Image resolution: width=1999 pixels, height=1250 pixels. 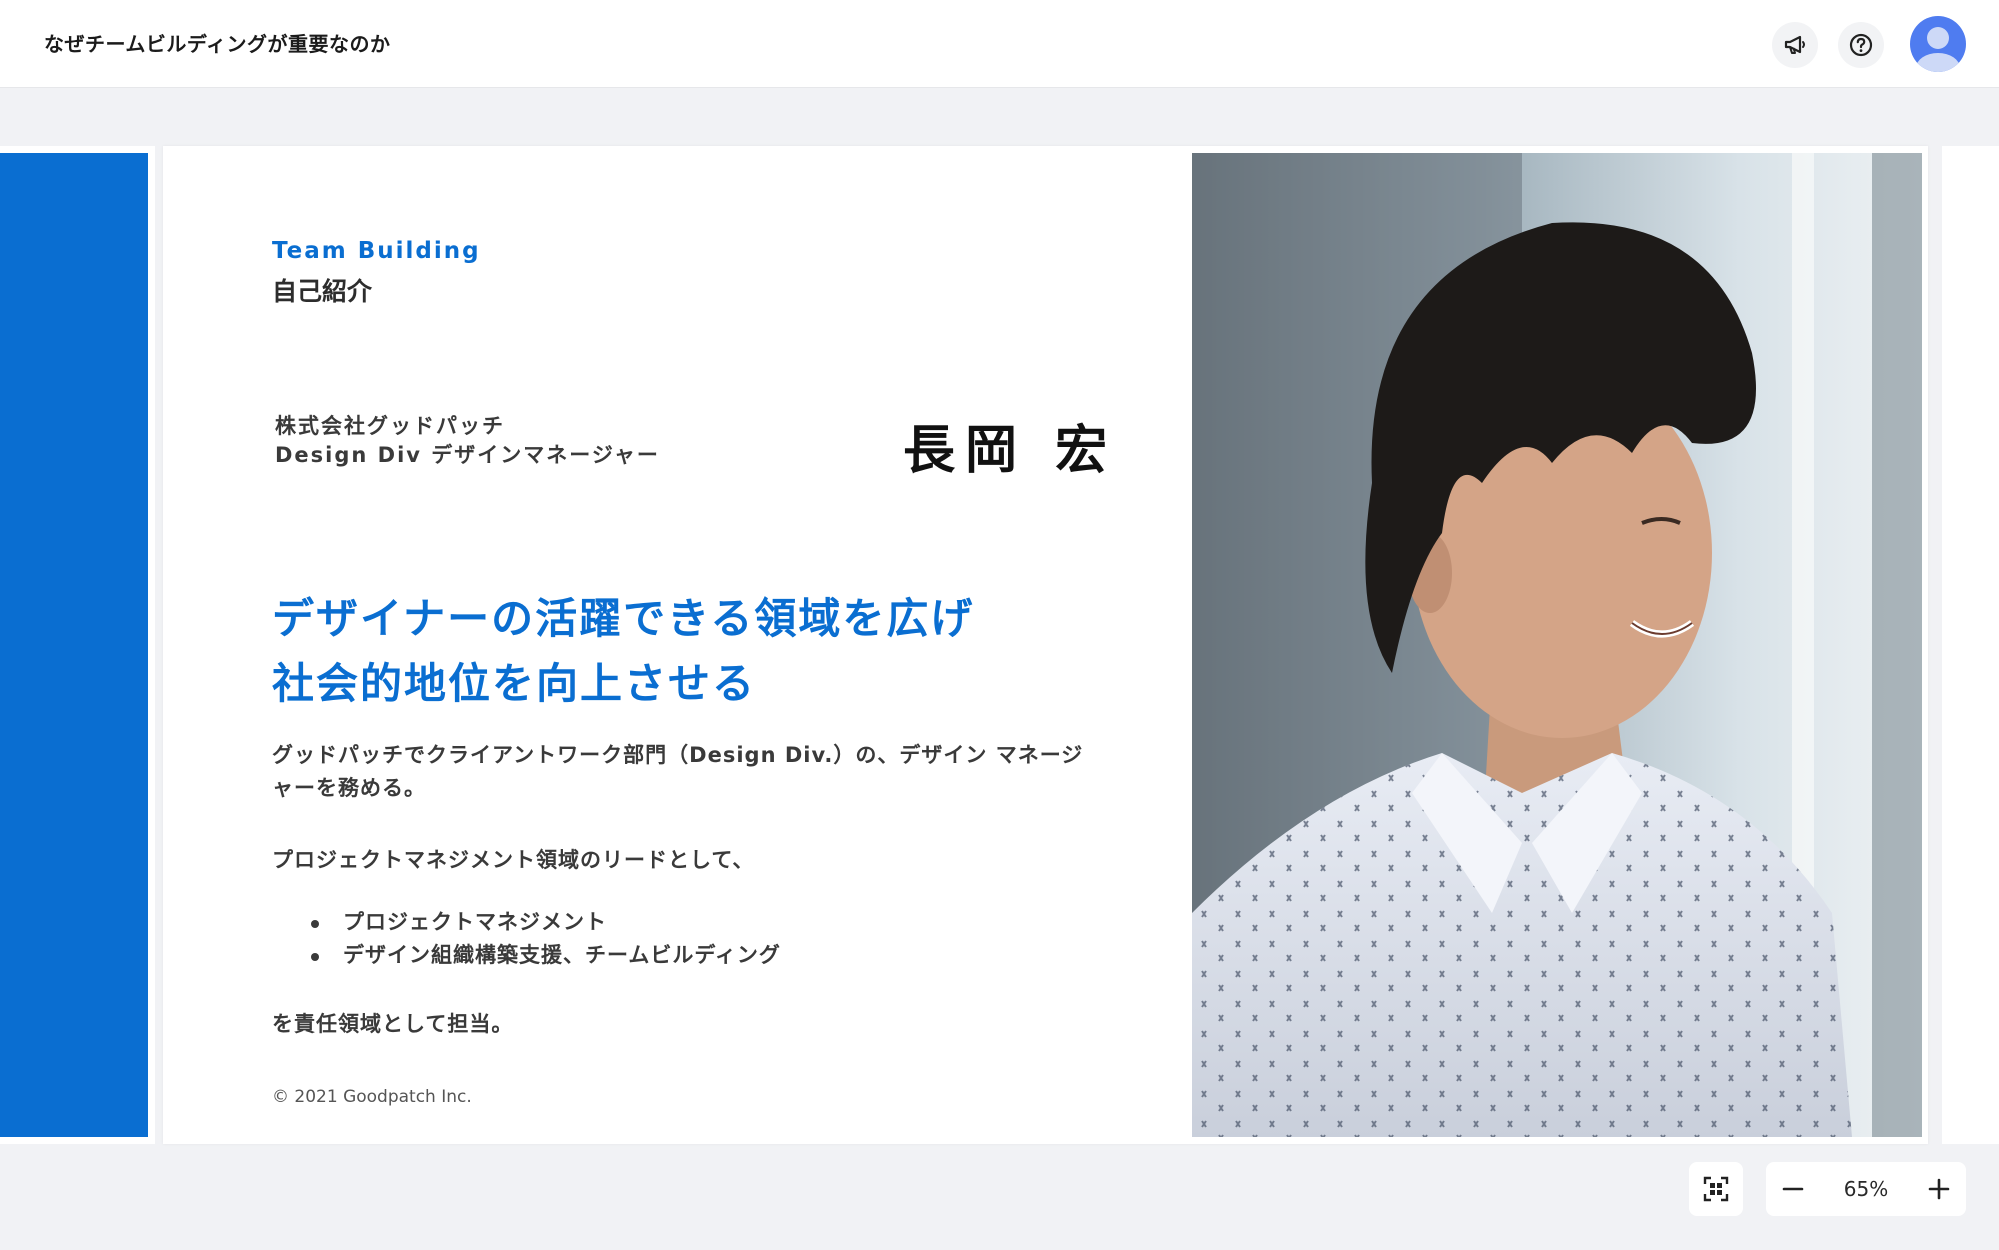 I want to click on plus-icon, so click(x=1939, y=1189).